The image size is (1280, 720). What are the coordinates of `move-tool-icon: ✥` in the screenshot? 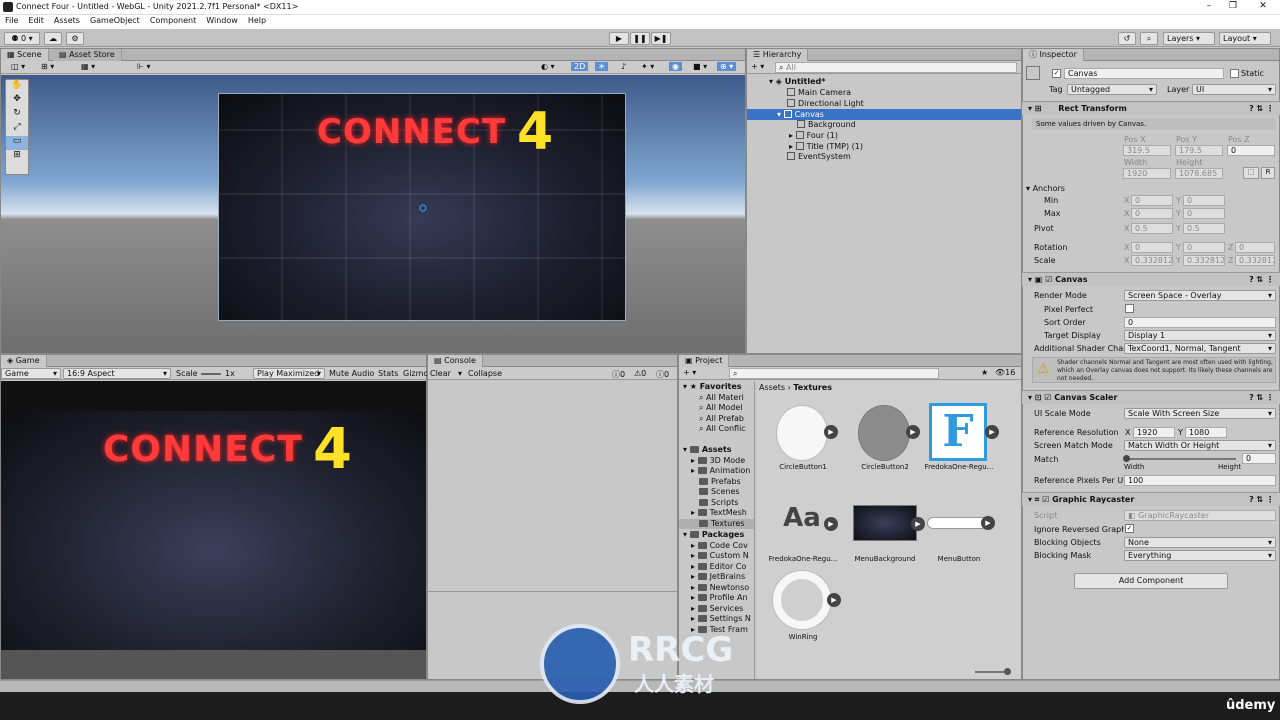 It's located at (17, 101).